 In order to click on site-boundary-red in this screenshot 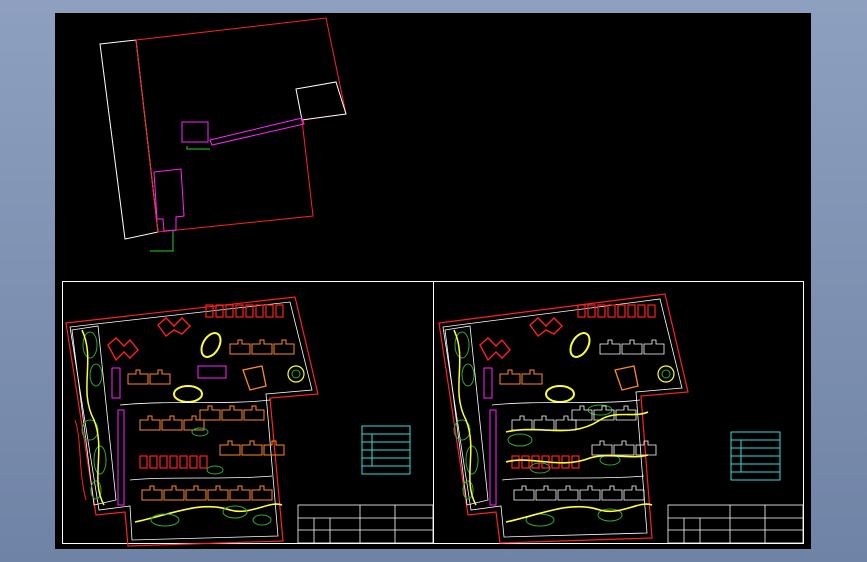, I will do `click(241, 125)`.